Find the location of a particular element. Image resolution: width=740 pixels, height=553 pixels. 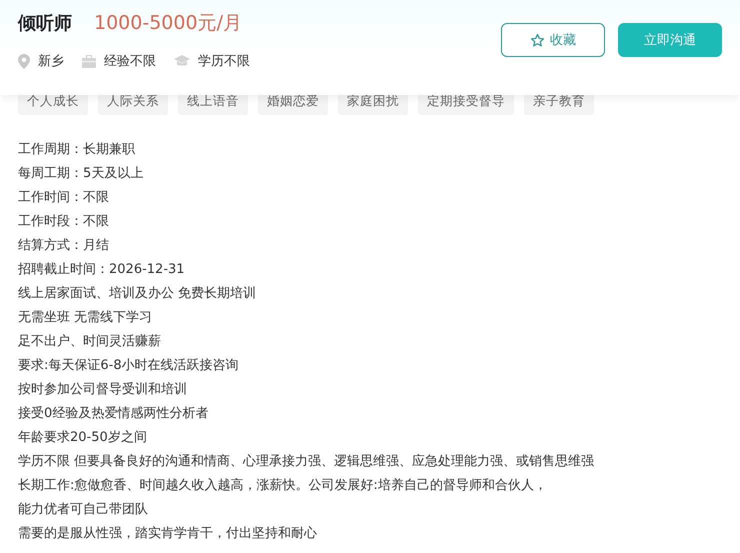

star-icon is located at coordinates (537, 40).